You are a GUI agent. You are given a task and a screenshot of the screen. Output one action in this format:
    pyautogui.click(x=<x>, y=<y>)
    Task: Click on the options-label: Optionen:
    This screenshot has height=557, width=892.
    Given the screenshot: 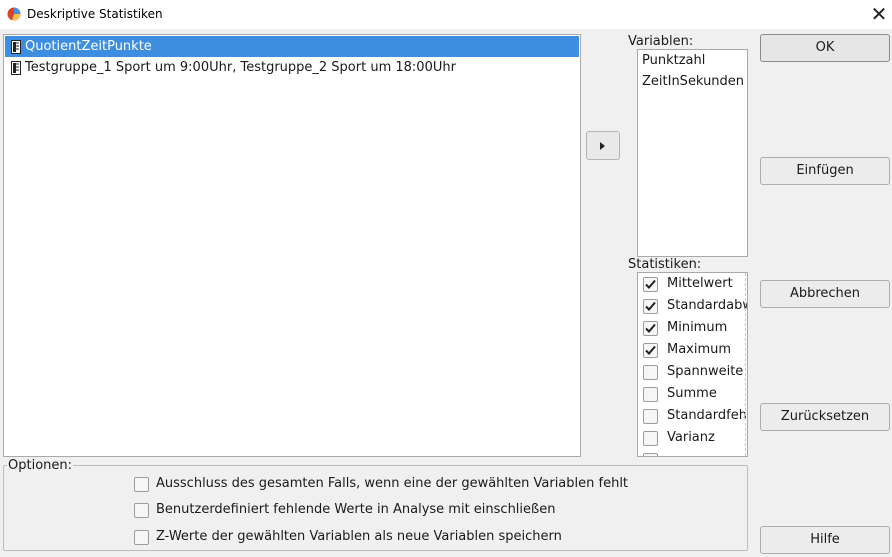 What is the action you would take?
    pyautogui.click(x=40, y=465)
    